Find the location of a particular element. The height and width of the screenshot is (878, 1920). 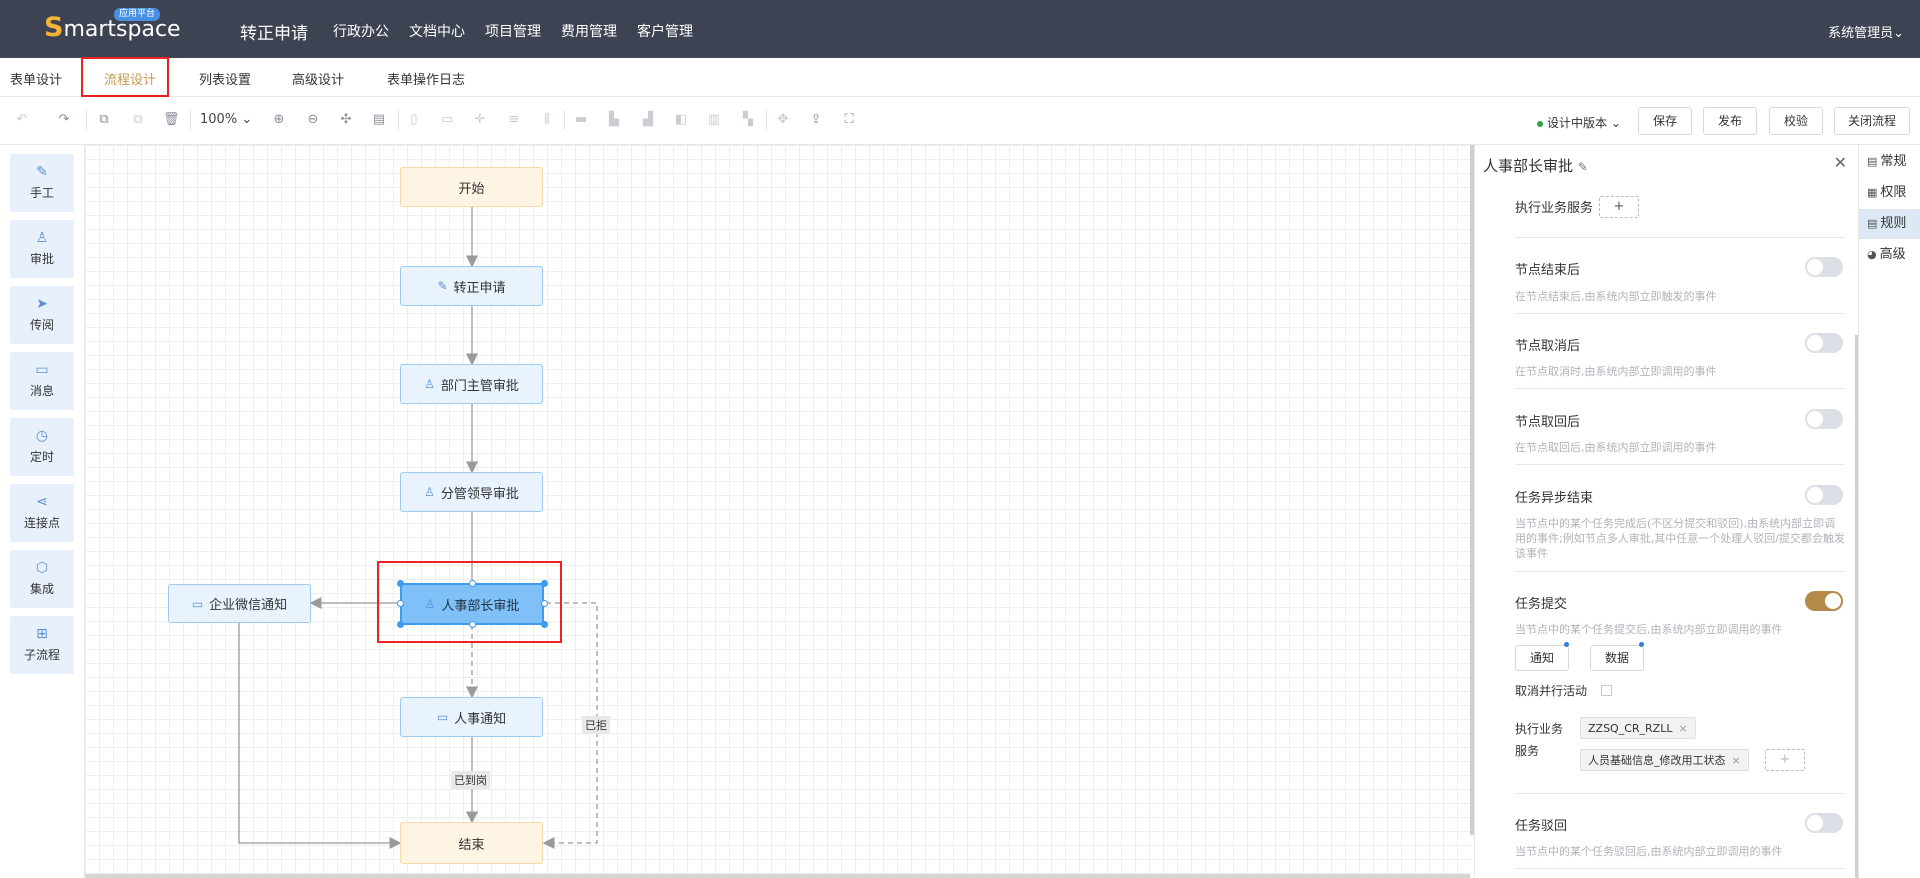

tab-form-log: 表单操作日志 is located at coordinates (426, 78).